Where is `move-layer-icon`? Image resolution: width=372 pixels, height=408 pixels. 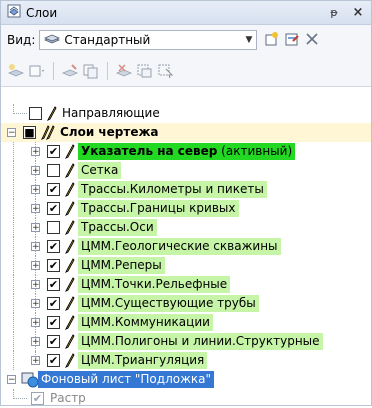 move-layer-icon is located at coordinates (70, 71).